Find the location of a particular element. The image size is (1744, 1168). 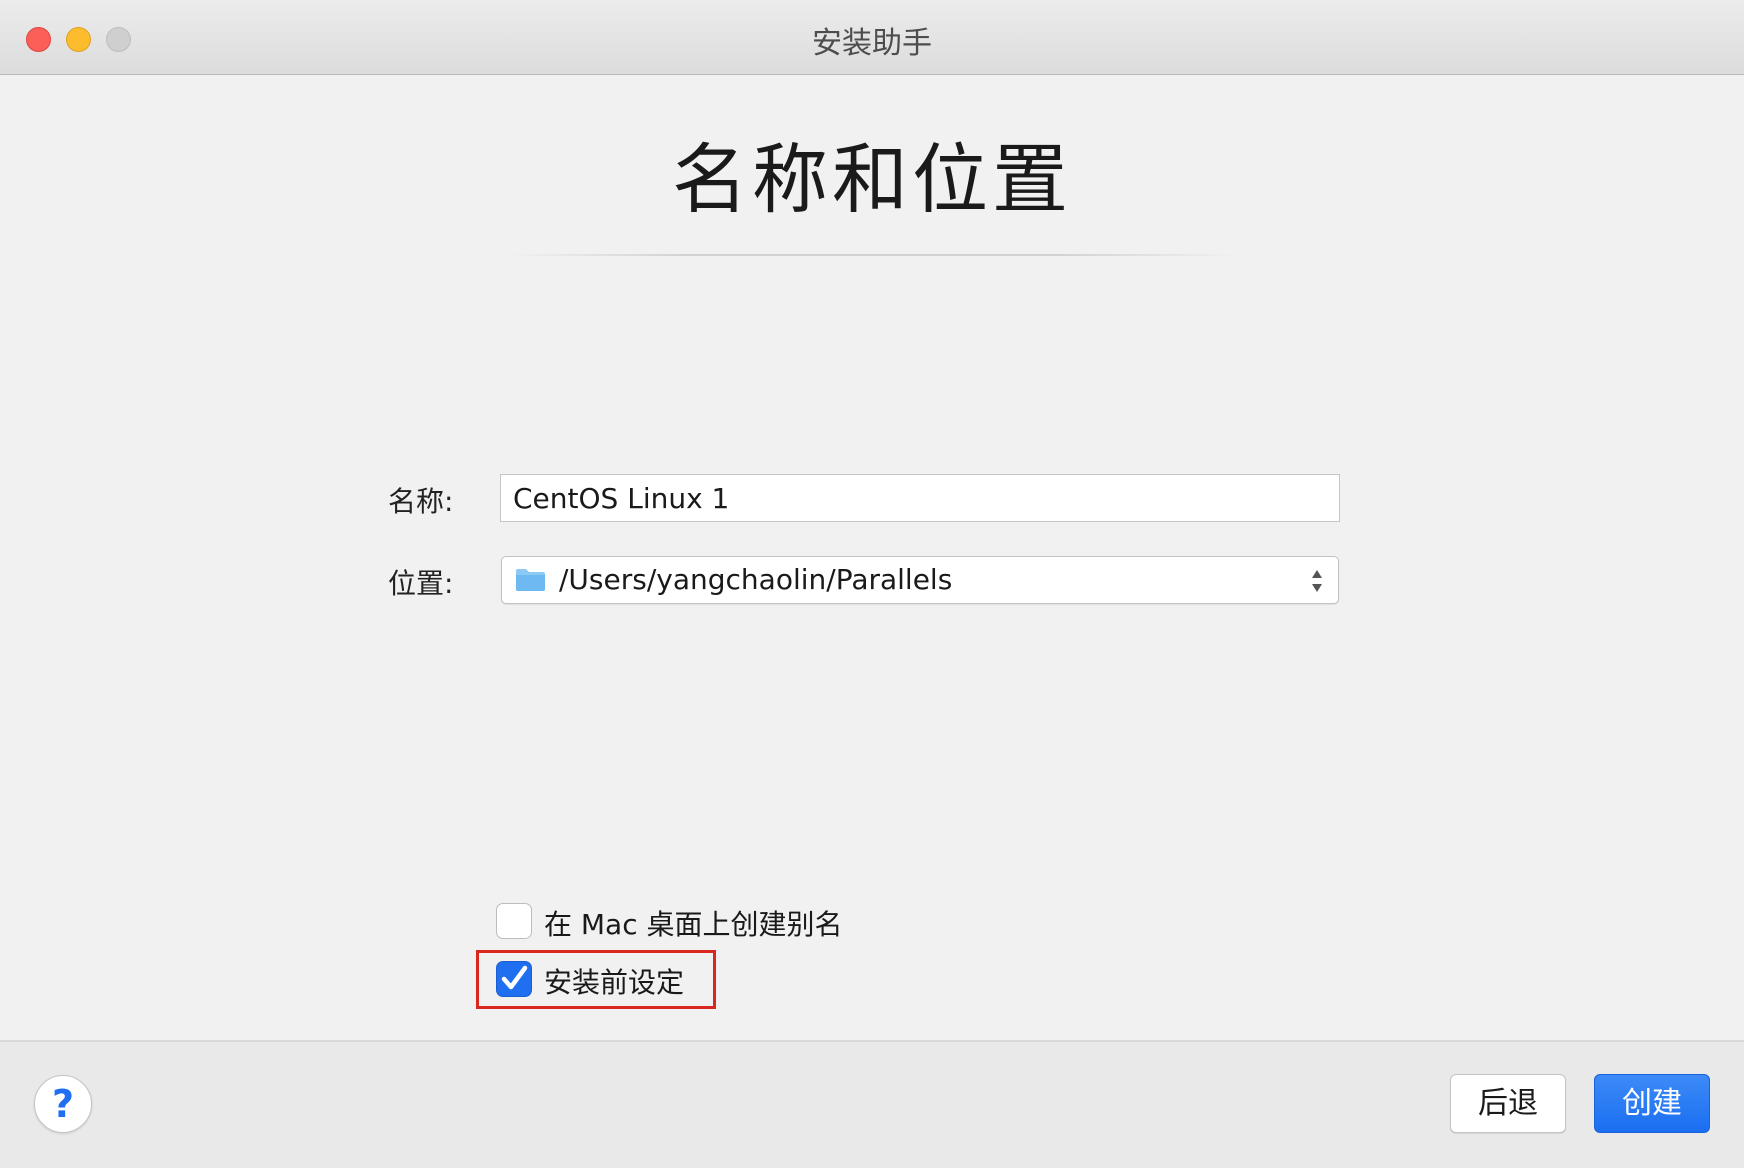

title-divider is located at coordinates (872, 255).